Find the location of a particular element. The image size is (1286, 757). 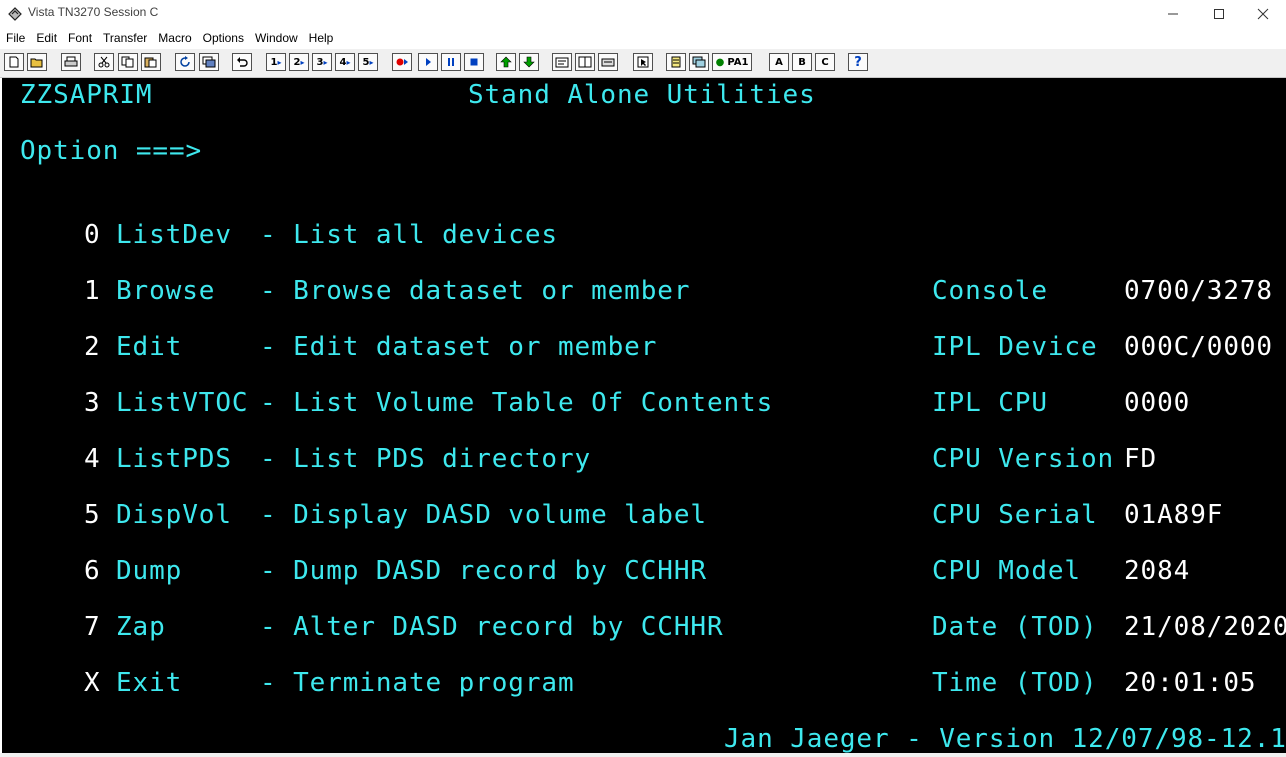

paste-icon is located at coordinates (150, 62).